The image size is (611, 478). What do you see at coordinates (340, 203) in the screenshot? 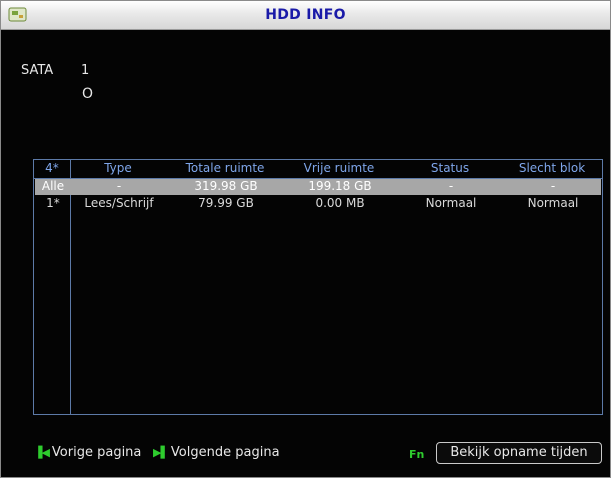
I see `row-free-space: 0.00 MB` at bounding box center [340, 203].